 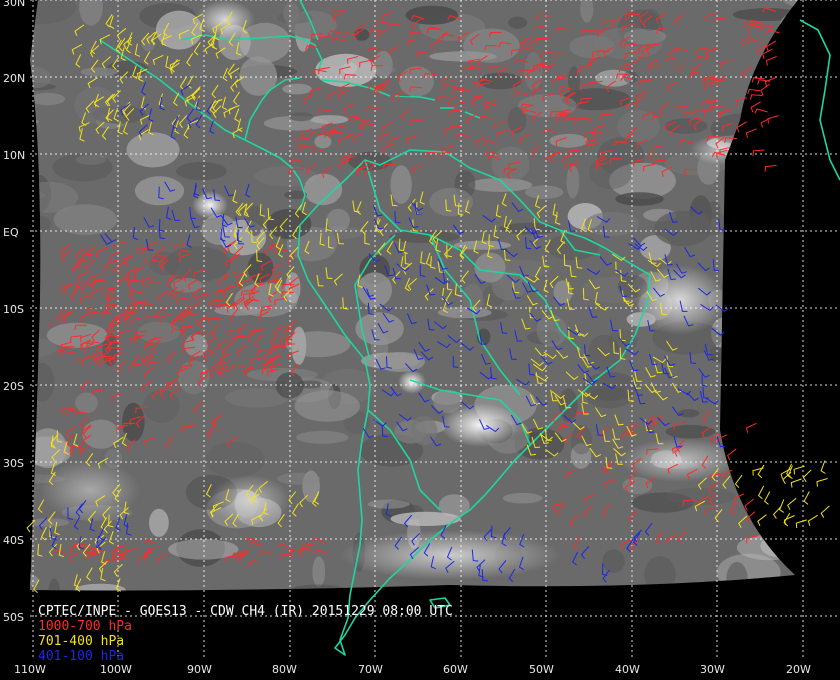 I want to click on lon-label-80w: 80W, so click(x=284, y=669).